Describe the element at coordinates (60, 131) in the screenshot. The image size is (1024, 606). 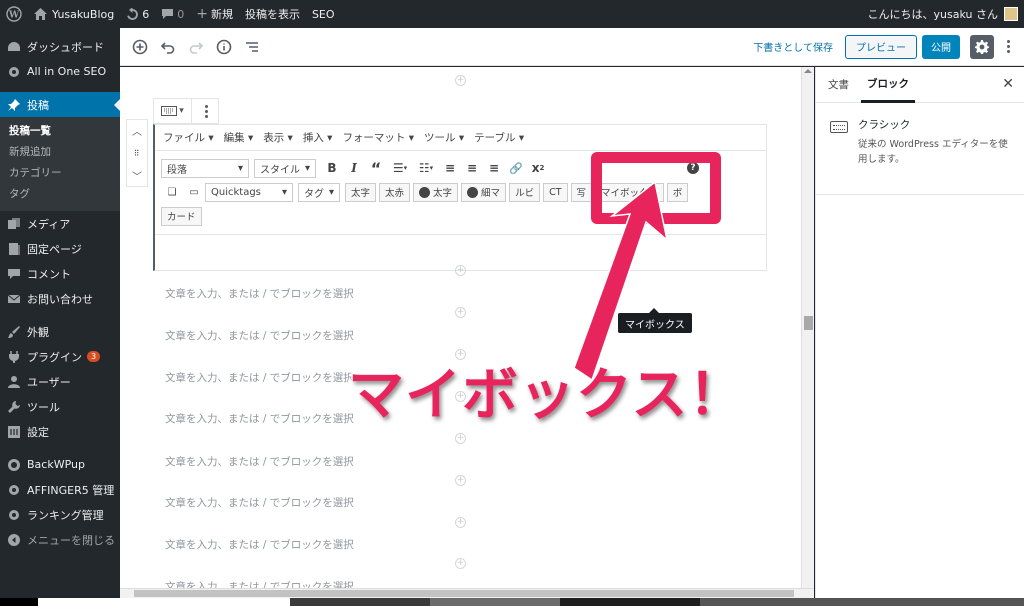
I see `submenu-all-posts: 投稿一覧` at that location.